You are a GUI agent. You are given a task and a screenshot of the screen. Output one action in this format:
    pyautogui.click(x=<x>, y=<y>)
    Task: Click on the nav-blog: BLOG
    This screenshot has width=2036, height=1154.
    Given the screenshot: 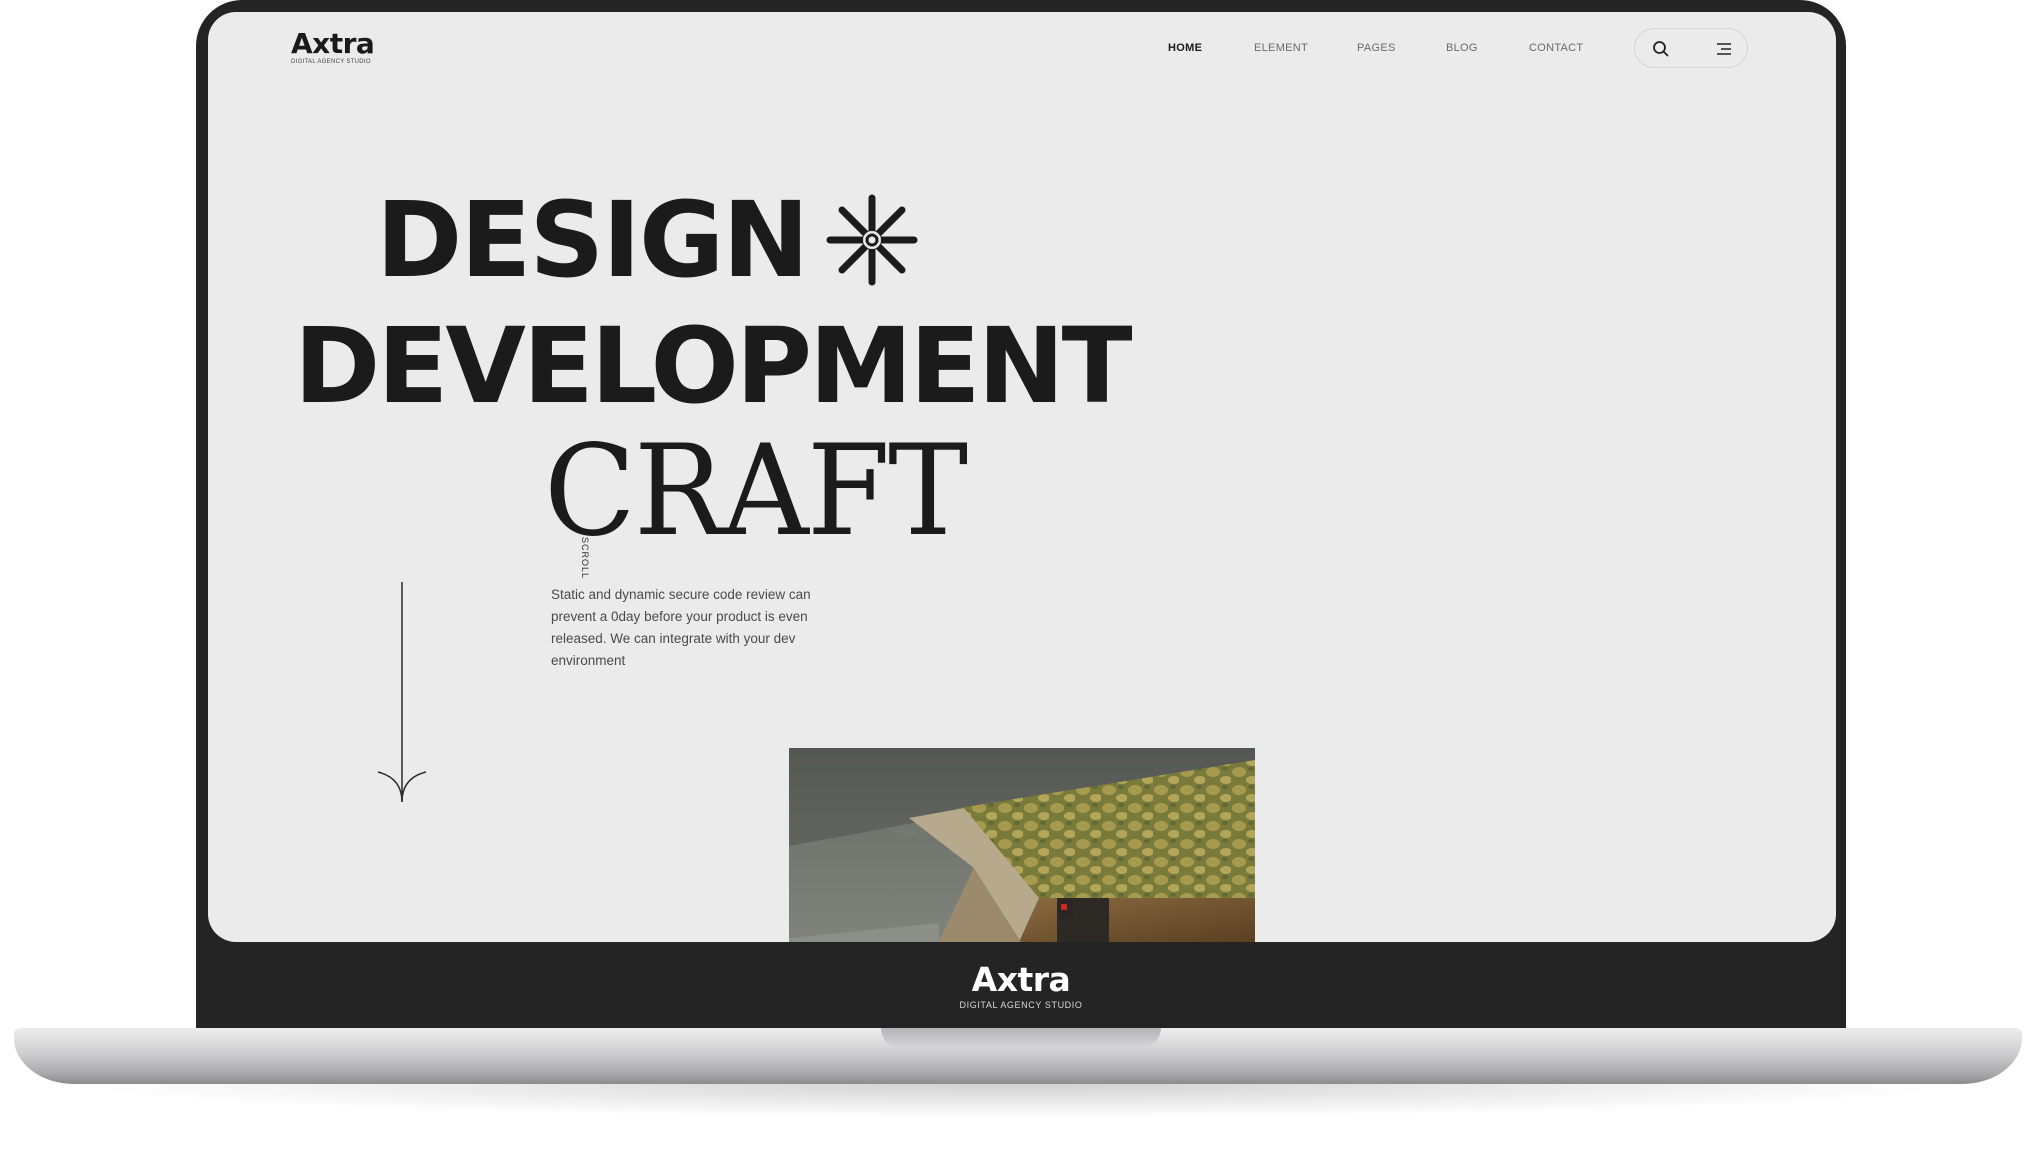 What is the action you would take?
    pyautogui.click(x=1462, y=48)
    